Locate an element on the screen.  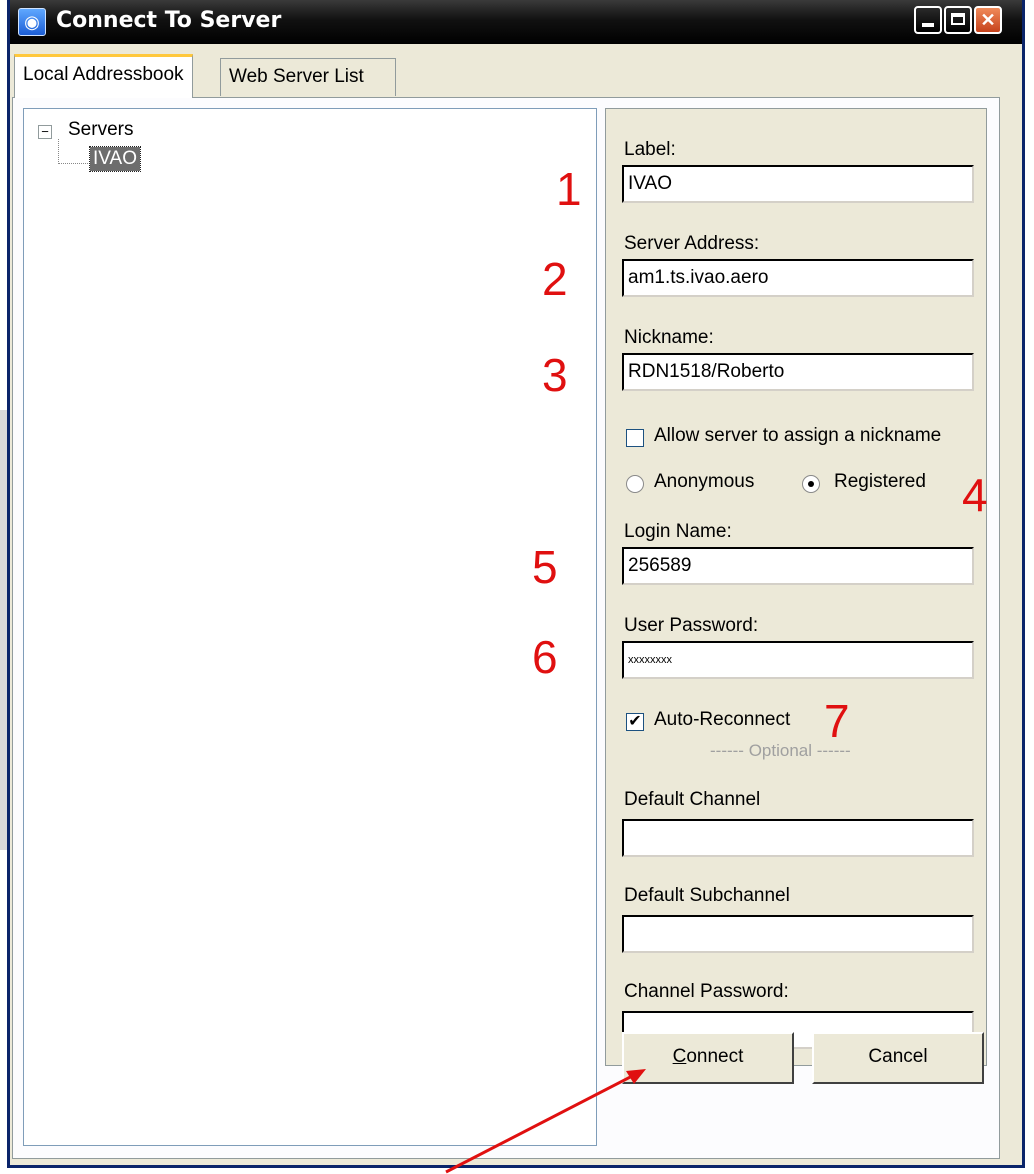
auto-reconnect-label: Auto-Reconnect is located at coordinates (722, 719).